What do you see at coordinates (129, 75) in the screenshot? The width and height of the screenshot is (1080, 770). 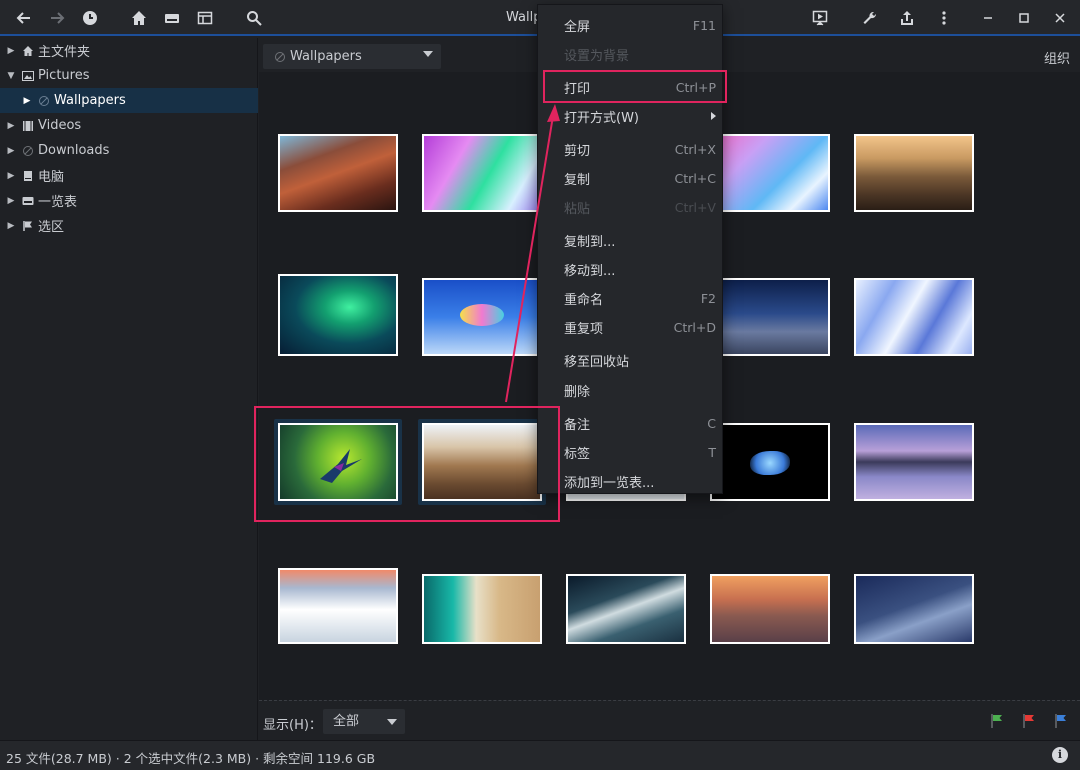 I see `tree-item-pictures: ▼ Pictures` at bounding box center [129, 75].